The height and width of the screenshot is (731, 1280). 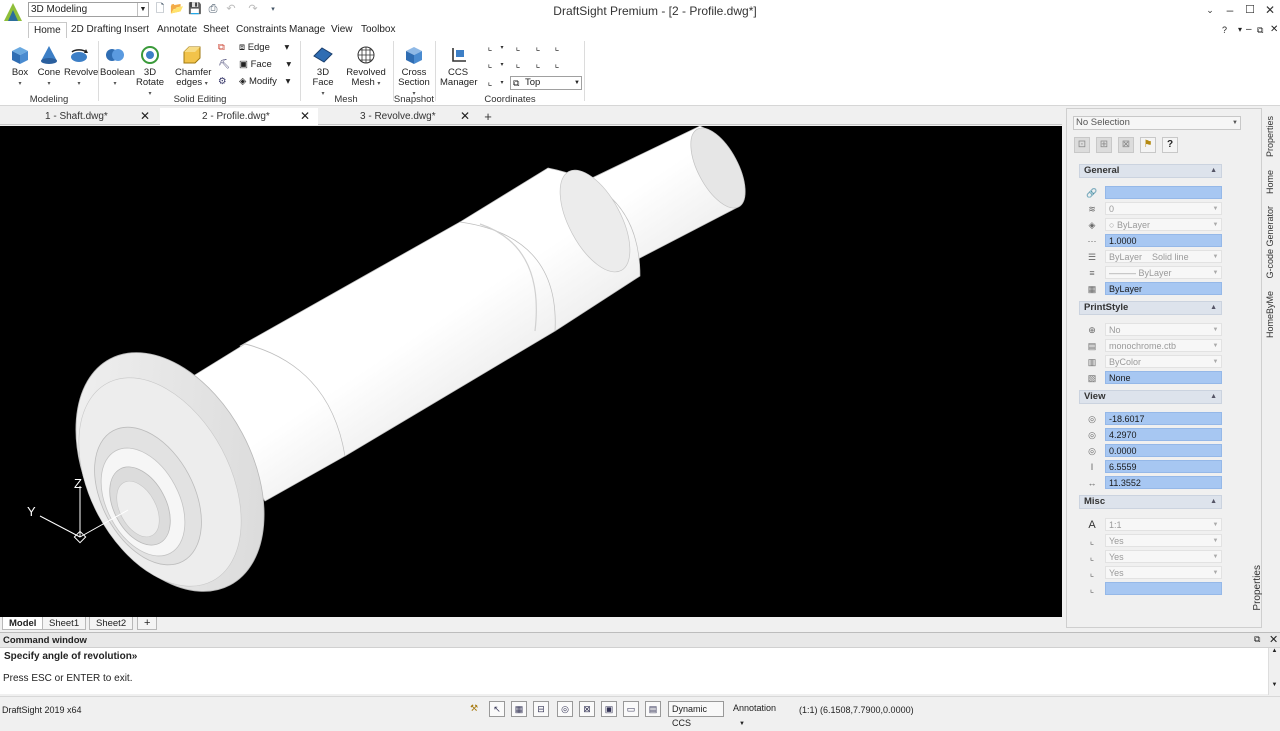 What do you see at coordinates (49, 66) in the screenshot?
I see `cone-button: Cone ▾` at bounding box center [49, 66].